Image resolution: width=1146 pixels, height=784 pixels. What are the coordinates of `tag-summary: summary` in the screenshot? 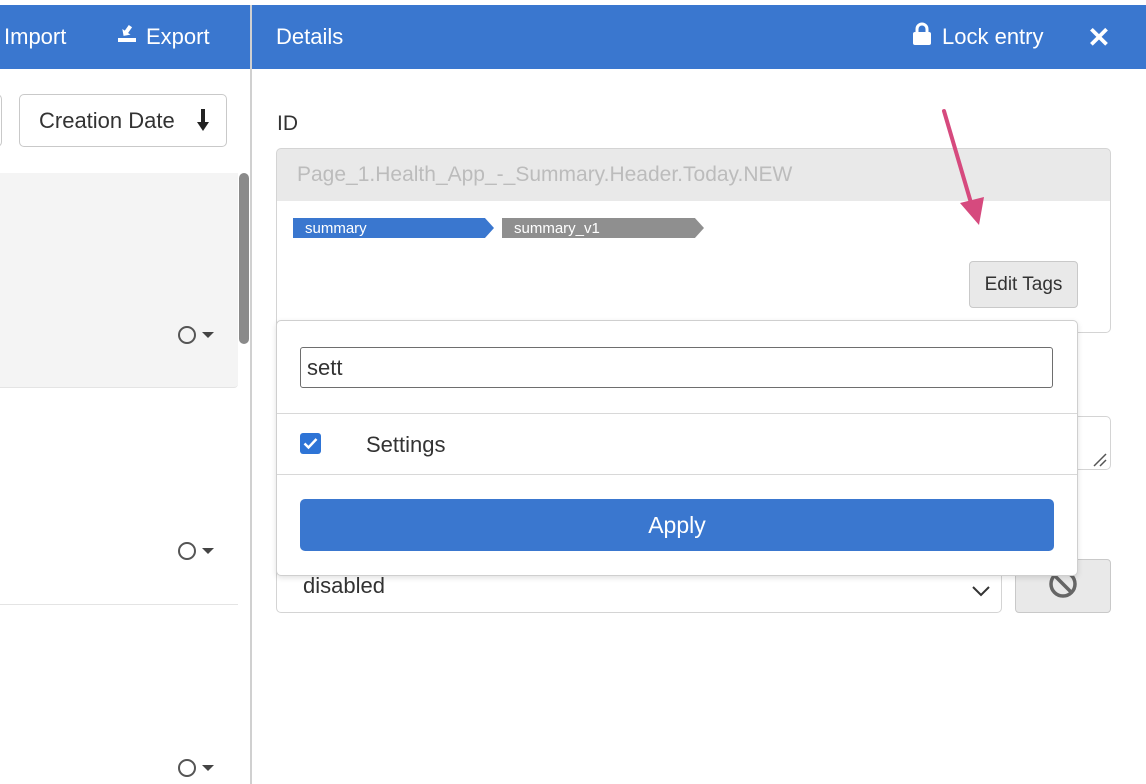 It's located at (393, 228).